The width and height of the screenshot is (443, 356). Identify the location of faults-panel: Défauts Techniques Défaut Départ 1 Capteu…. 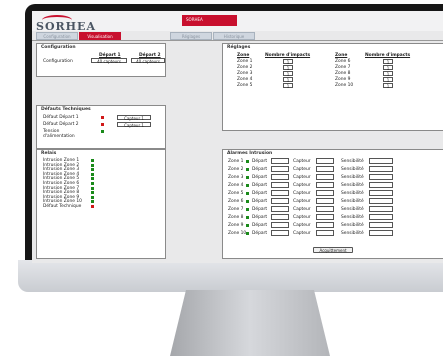
(101, 127).